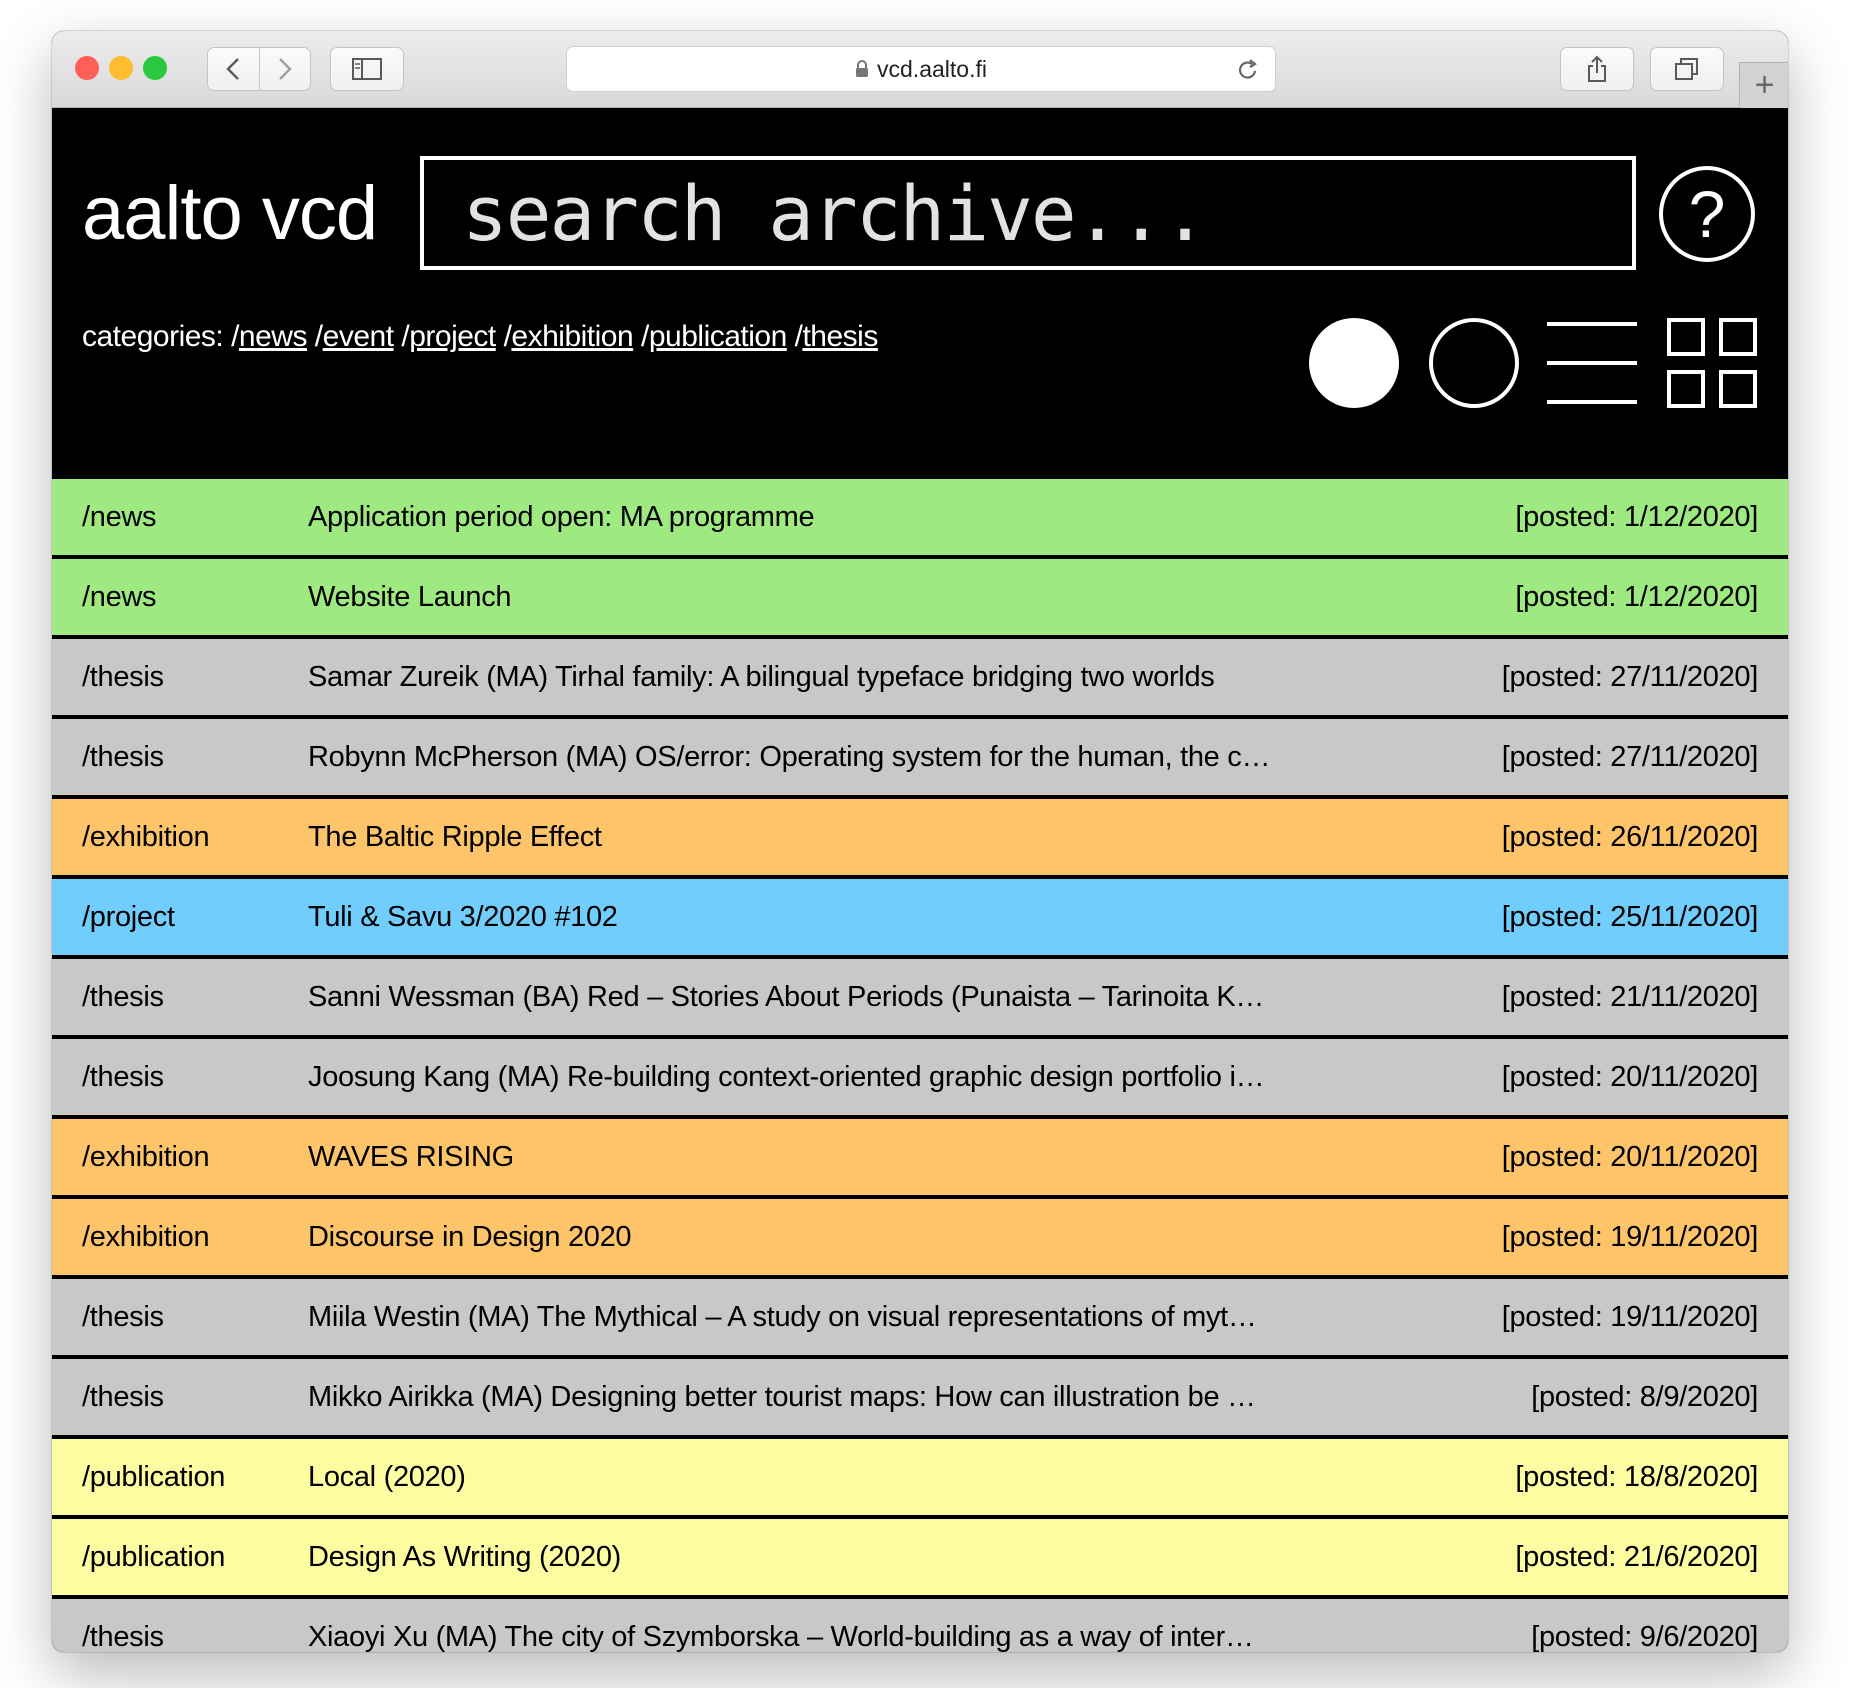  What do you see at coordinates (1687, 69) in the screenshot?
I see `show-tabs-button` at bounding box center [1687, 69].